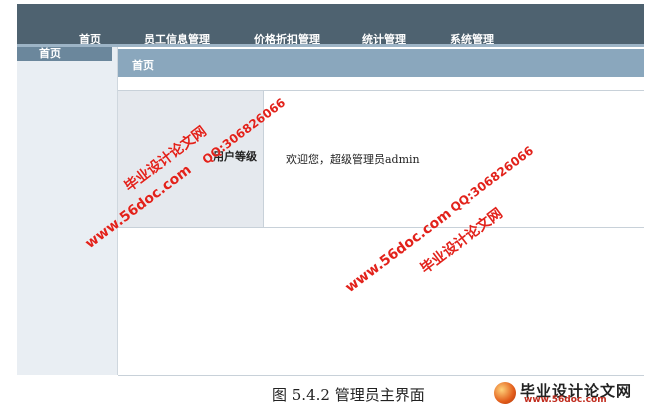  Describe the element at coordinates (143, 65) in the screenshot. I see `page-title: 首页` at that location.